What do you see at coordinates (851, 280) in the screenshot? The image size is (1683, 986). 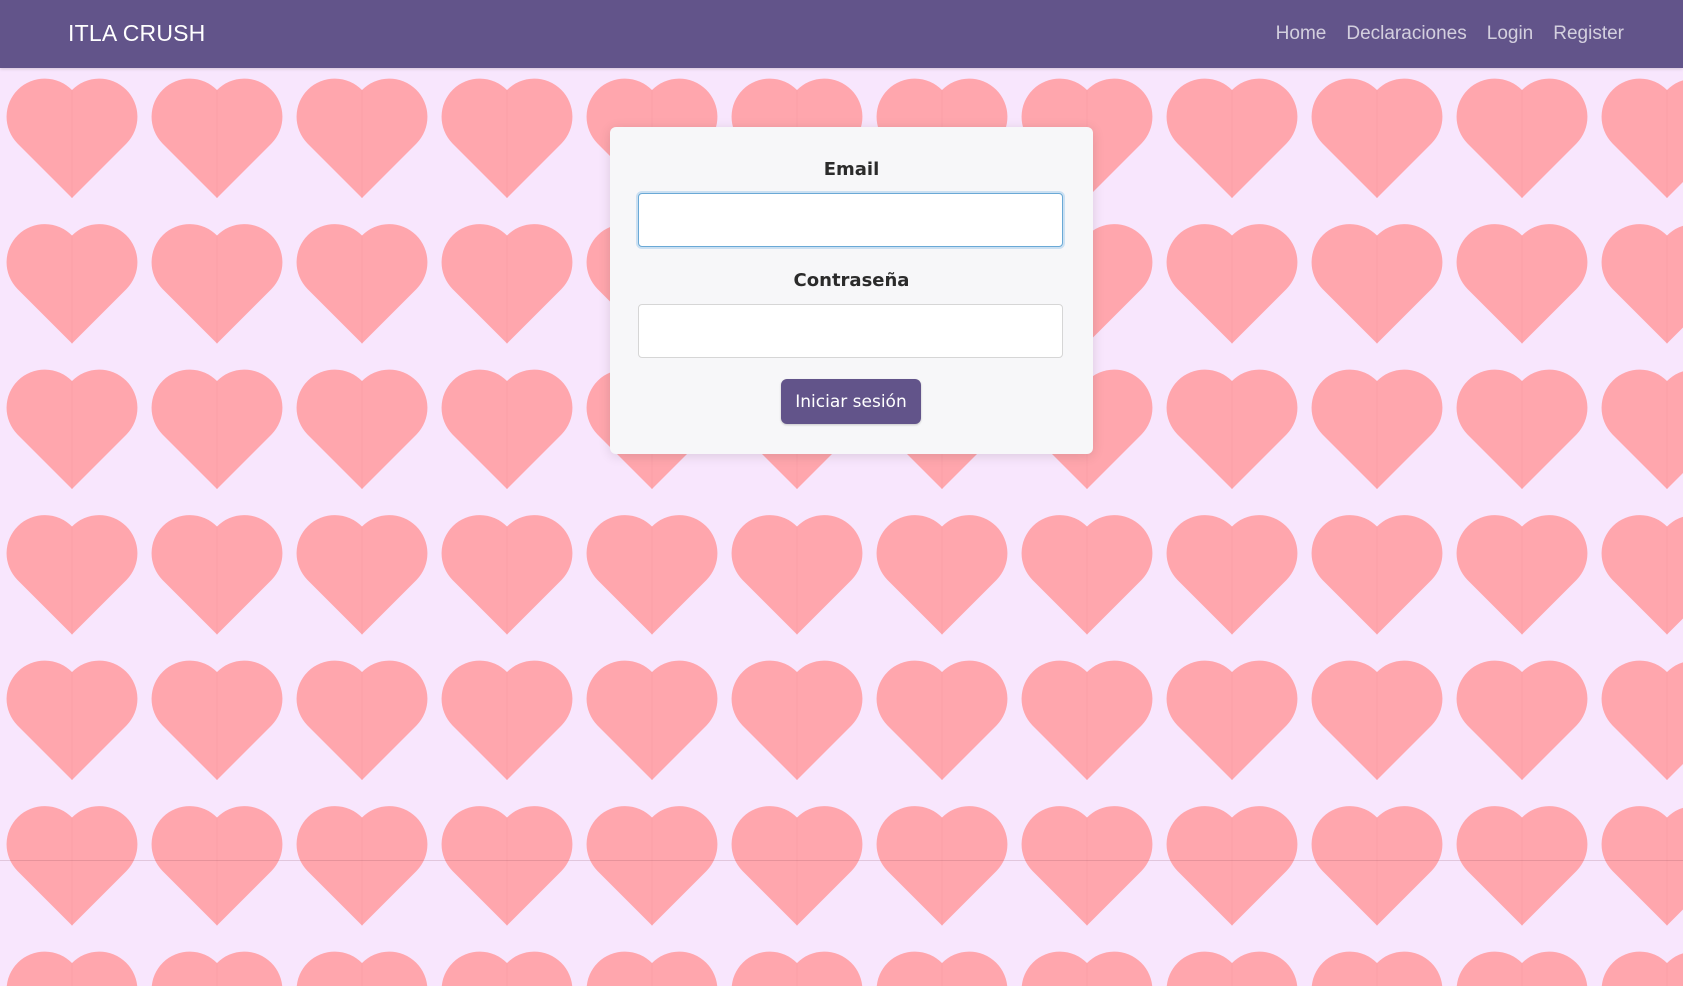 I see `password-label: Contraseña` at bounding box center [851, 280].